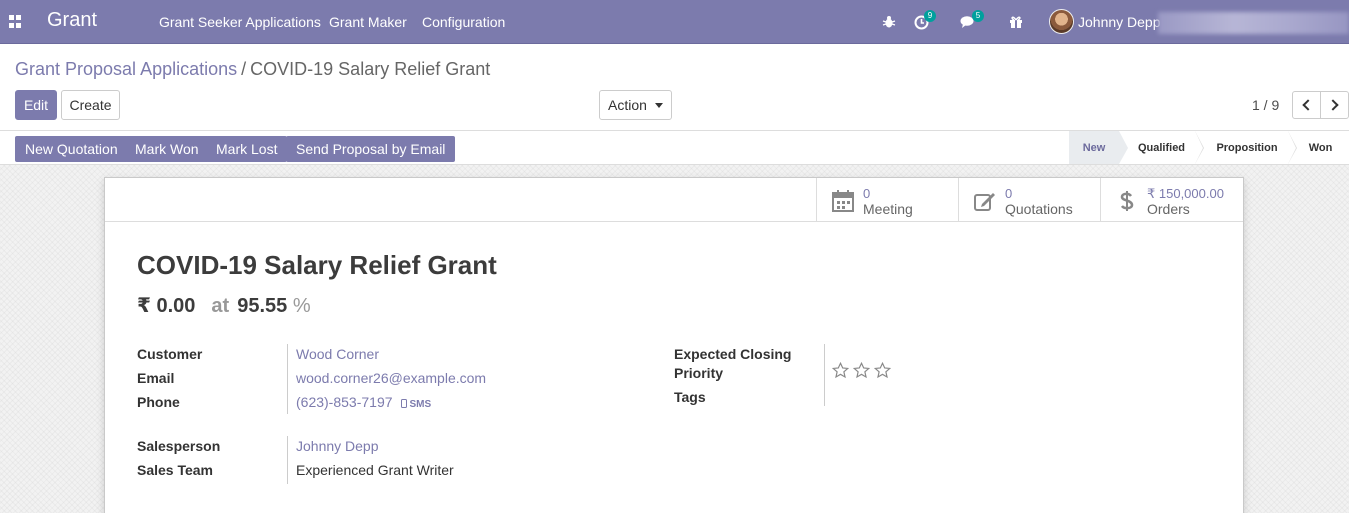 This screenshot has width=1349, height=513. Describe the element at coordinates (247, 149) in the screenshot. I see `mark-lost-button: Mark Lost` at that location.